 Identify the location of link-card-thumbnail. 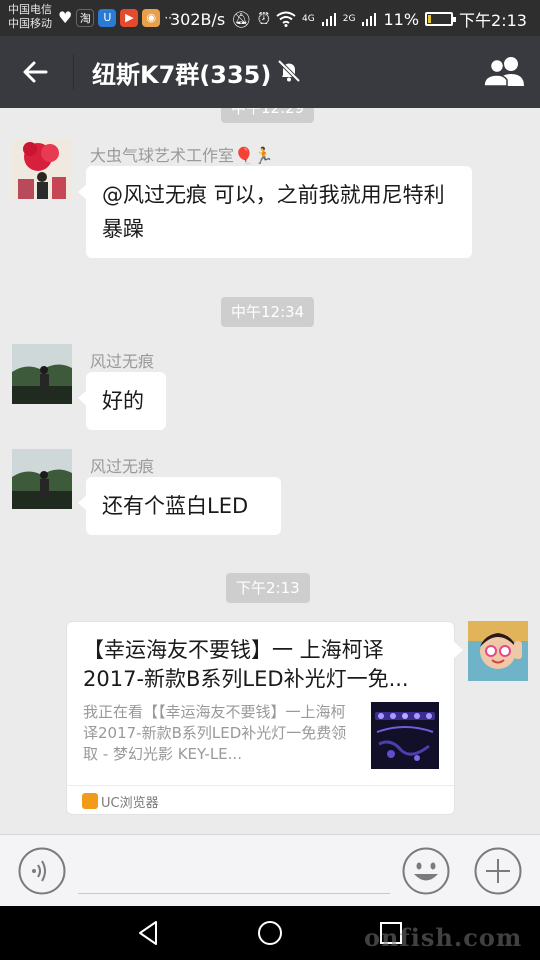
(405, 735).